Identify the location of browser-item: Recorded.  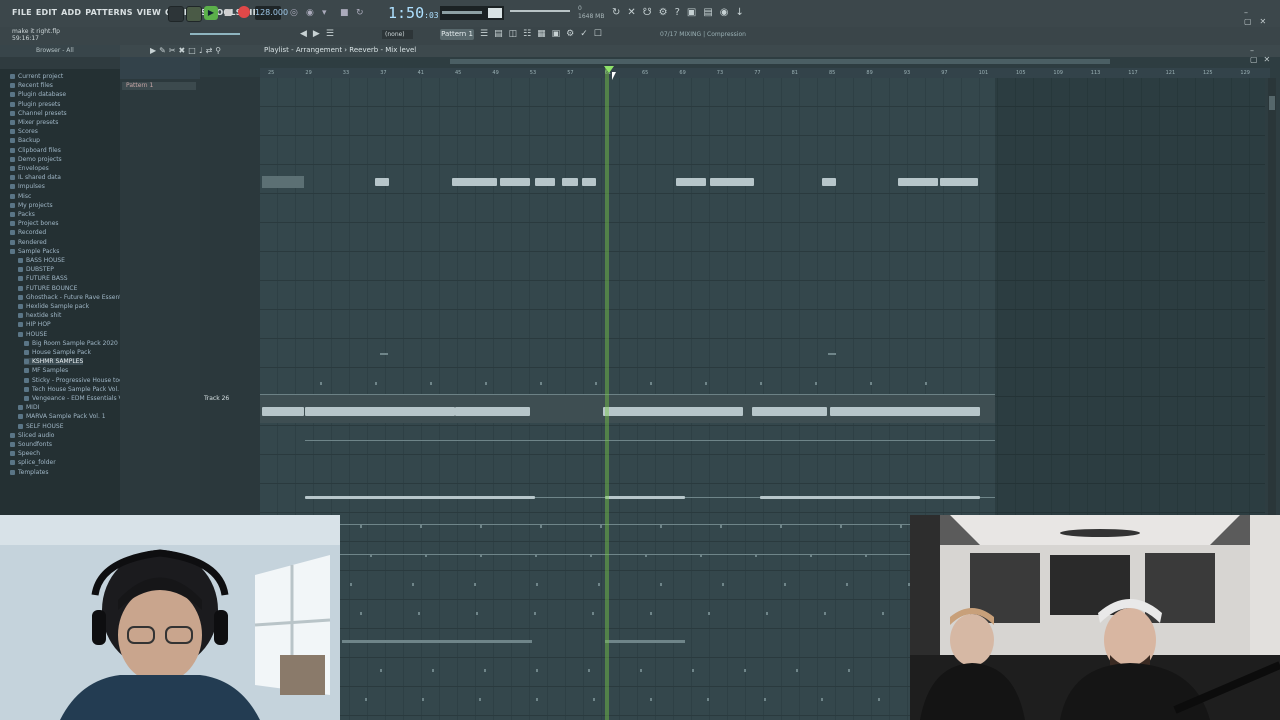
(28, 232).